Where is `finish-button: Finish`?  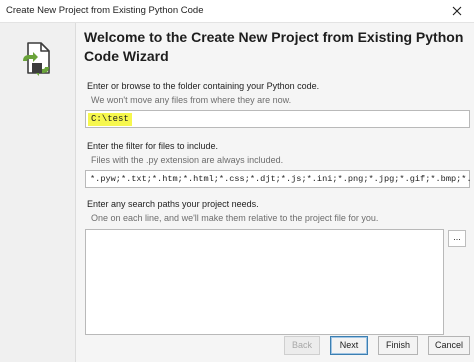 finish-button: Finish is located at coordinates (398, 345).